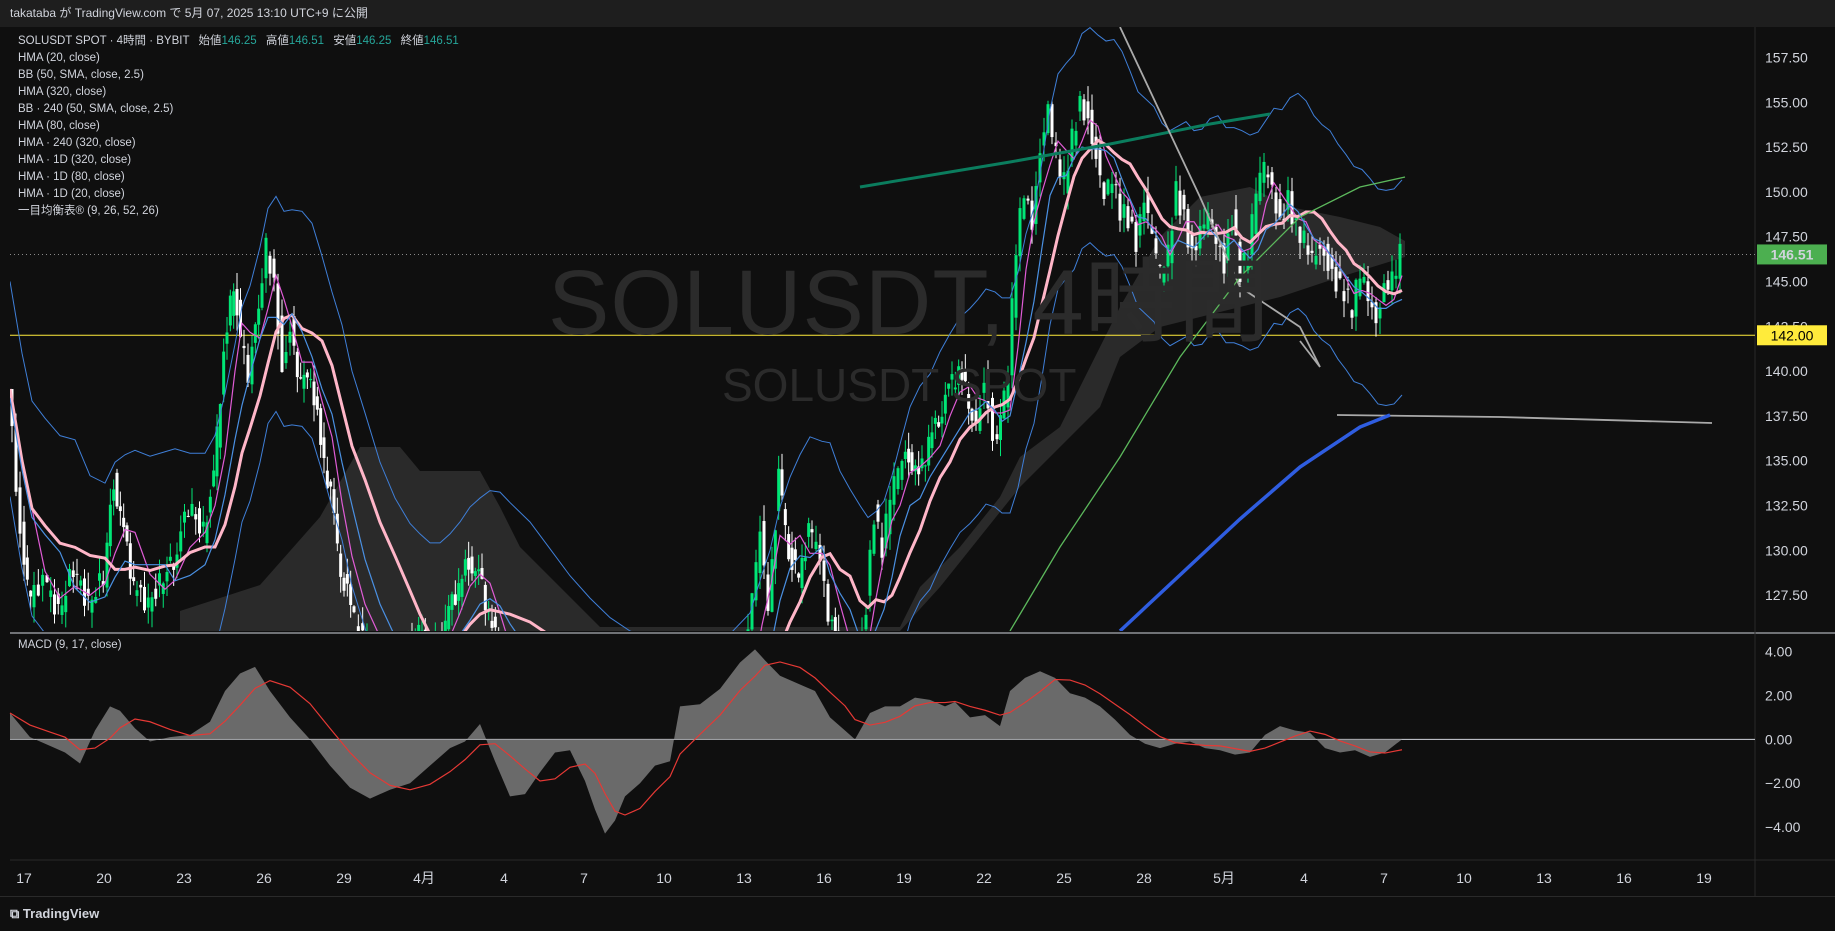  What do you see at coordinates (984, 878) in the screenshot?
I see `time-tick-label: 22` at bounding box center [984, 878].